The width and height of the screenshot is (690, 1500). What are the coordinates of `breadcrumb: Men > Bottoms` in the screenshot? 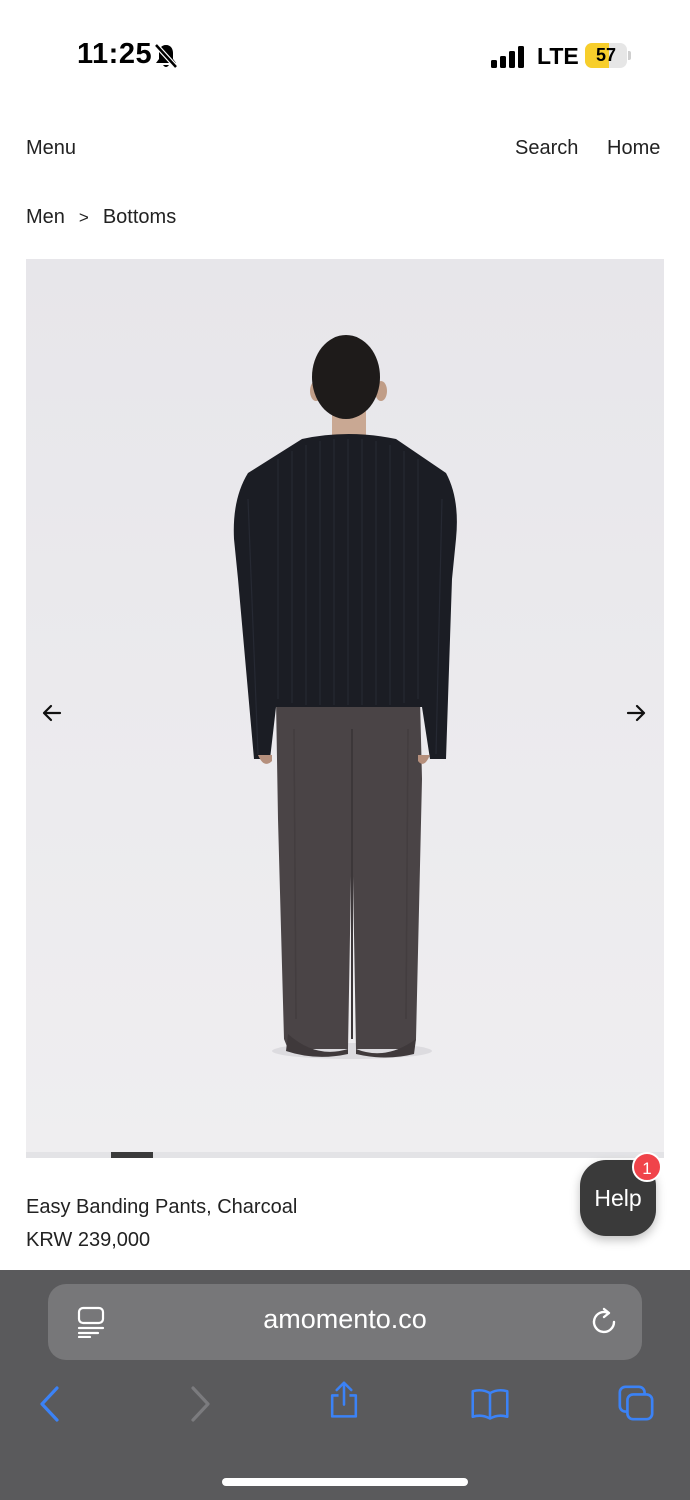 It's located at (101, 218).